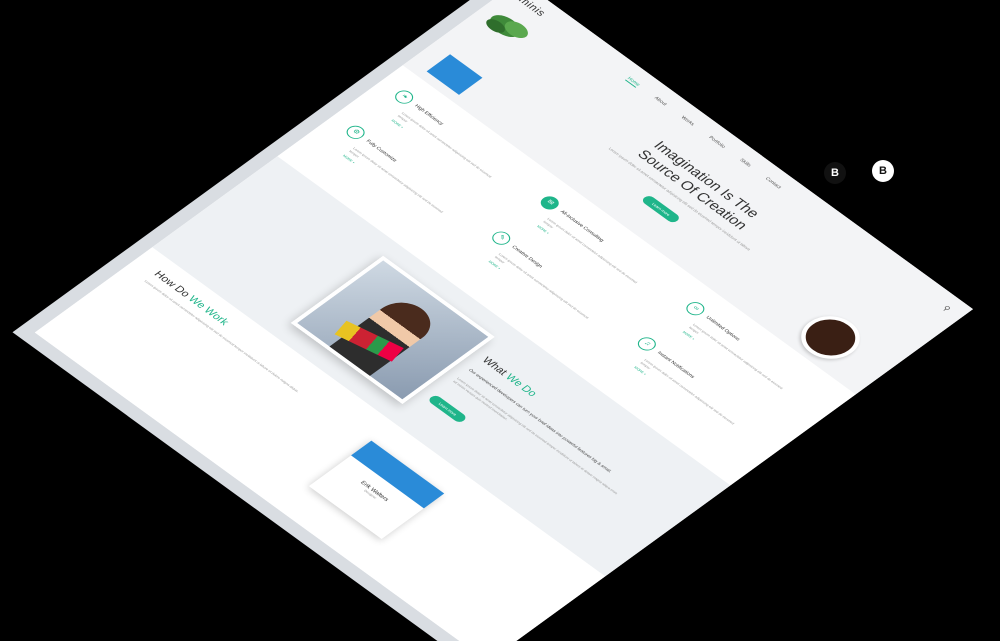  Describe the element at coordinates (660, 102) in the screenshot. I see `nav-item-about: About` at that location.